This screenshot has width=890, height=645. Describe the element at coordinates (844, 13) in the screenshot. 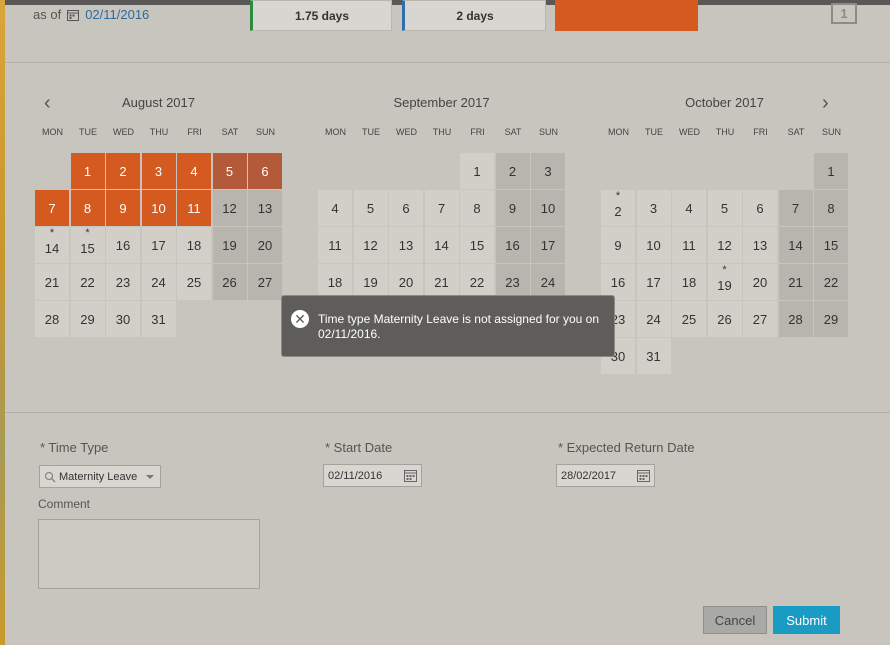

I see `document-icon: 1` at that location.